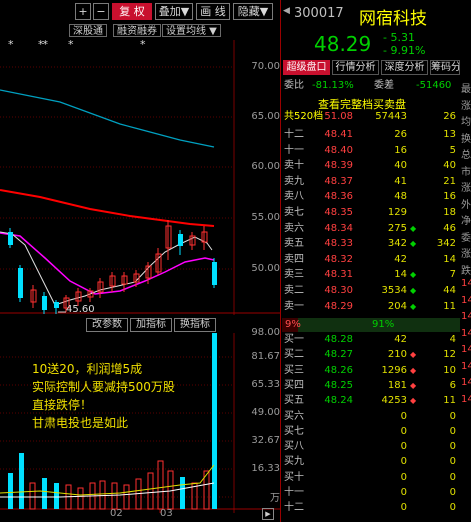 The image size is (471, 522). I want to click on level-label: 买九, so click(294, 462).